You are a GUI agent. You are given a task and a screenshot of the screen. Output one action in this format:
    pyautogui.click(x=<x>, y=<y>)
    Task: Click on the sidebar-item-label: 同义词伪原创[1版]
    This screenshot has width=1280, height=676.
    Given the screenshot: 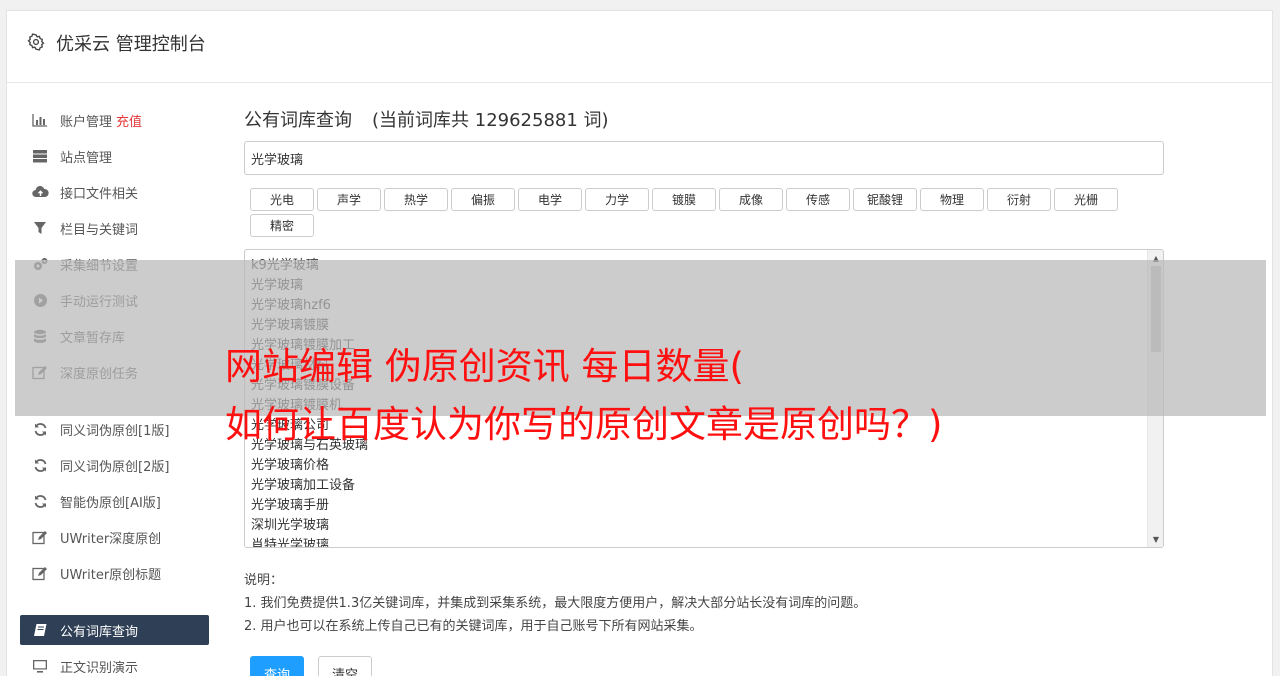 What is the action you would take?
    pyautogui.click(x=115, y=431)
    